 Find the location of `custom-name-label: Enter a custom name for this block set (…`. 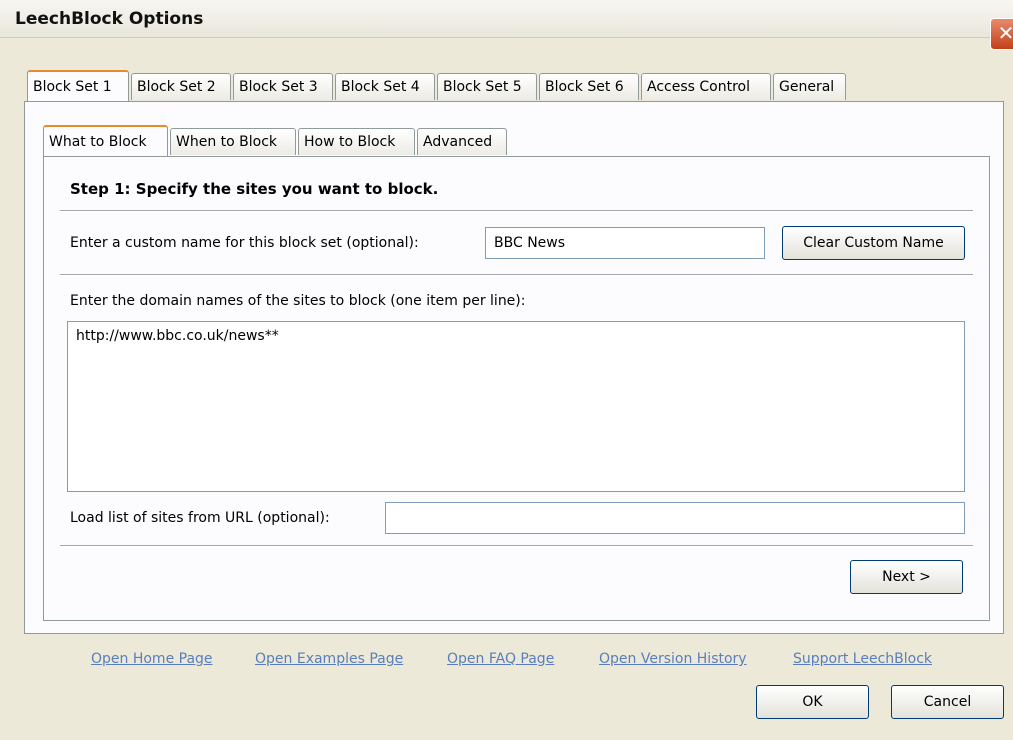

custom-name-label: Enter a custom name for this block set (… is located at coordinates (244, 243).